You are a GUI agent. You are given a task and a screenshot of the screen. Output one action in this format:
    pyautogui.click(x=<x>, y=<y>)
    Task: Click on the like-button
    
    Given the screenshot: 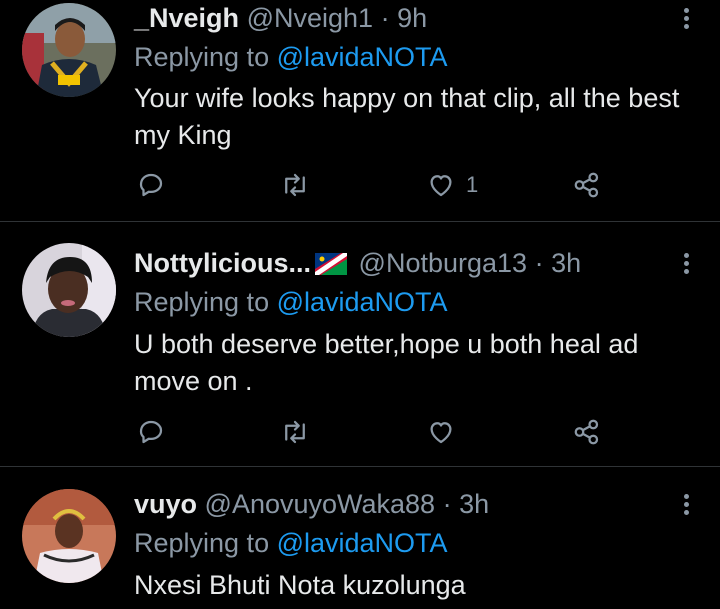 What is the action you would take?
    pyautogui.click(x=446, y=432)
    